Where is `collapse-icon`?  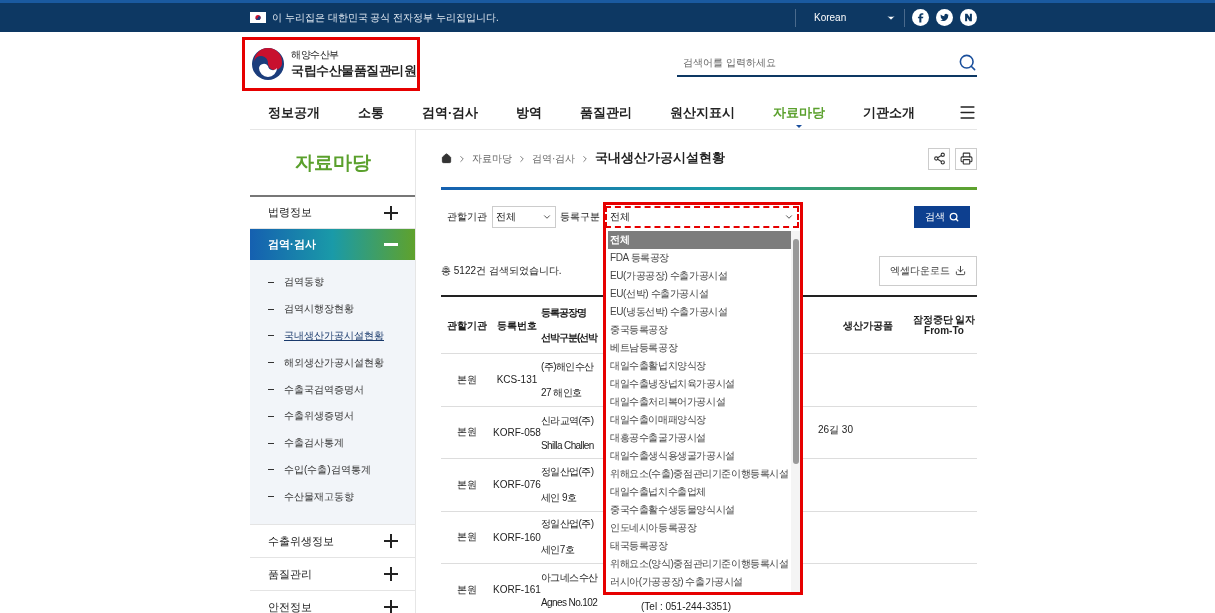 collapse-icon is located at coordinates (391, 244).